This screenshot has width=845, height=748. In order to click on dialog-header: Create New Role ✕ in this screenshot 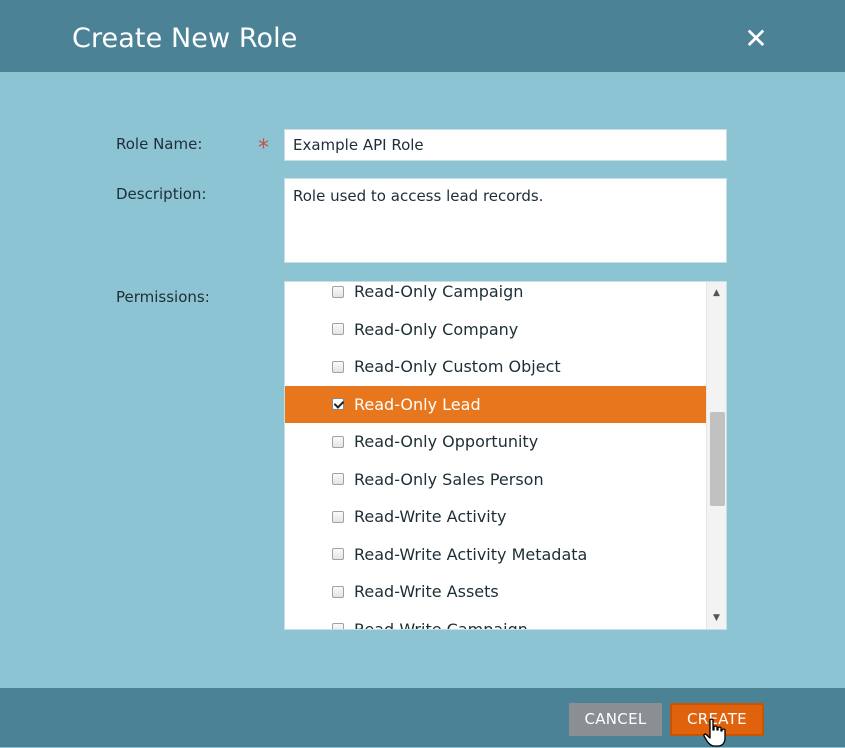, I will do `click(422, 36)`.